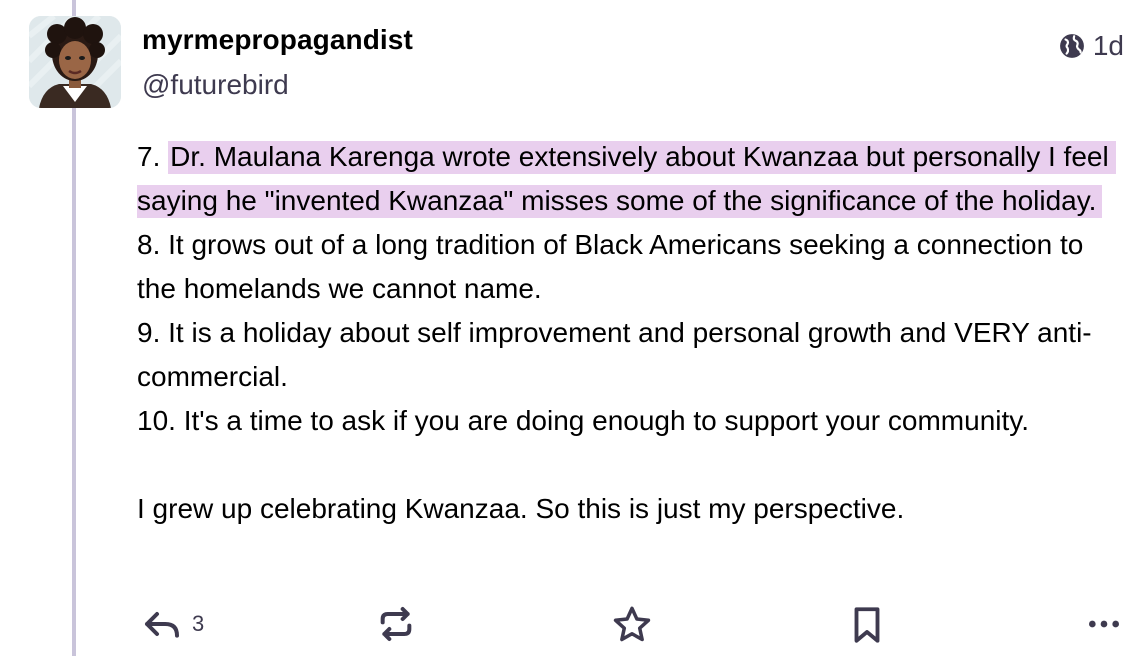  What do you see at coordinates (1071, 46) in the screenshot?
I see `globe-icon` at bounding box center [1071, 46].